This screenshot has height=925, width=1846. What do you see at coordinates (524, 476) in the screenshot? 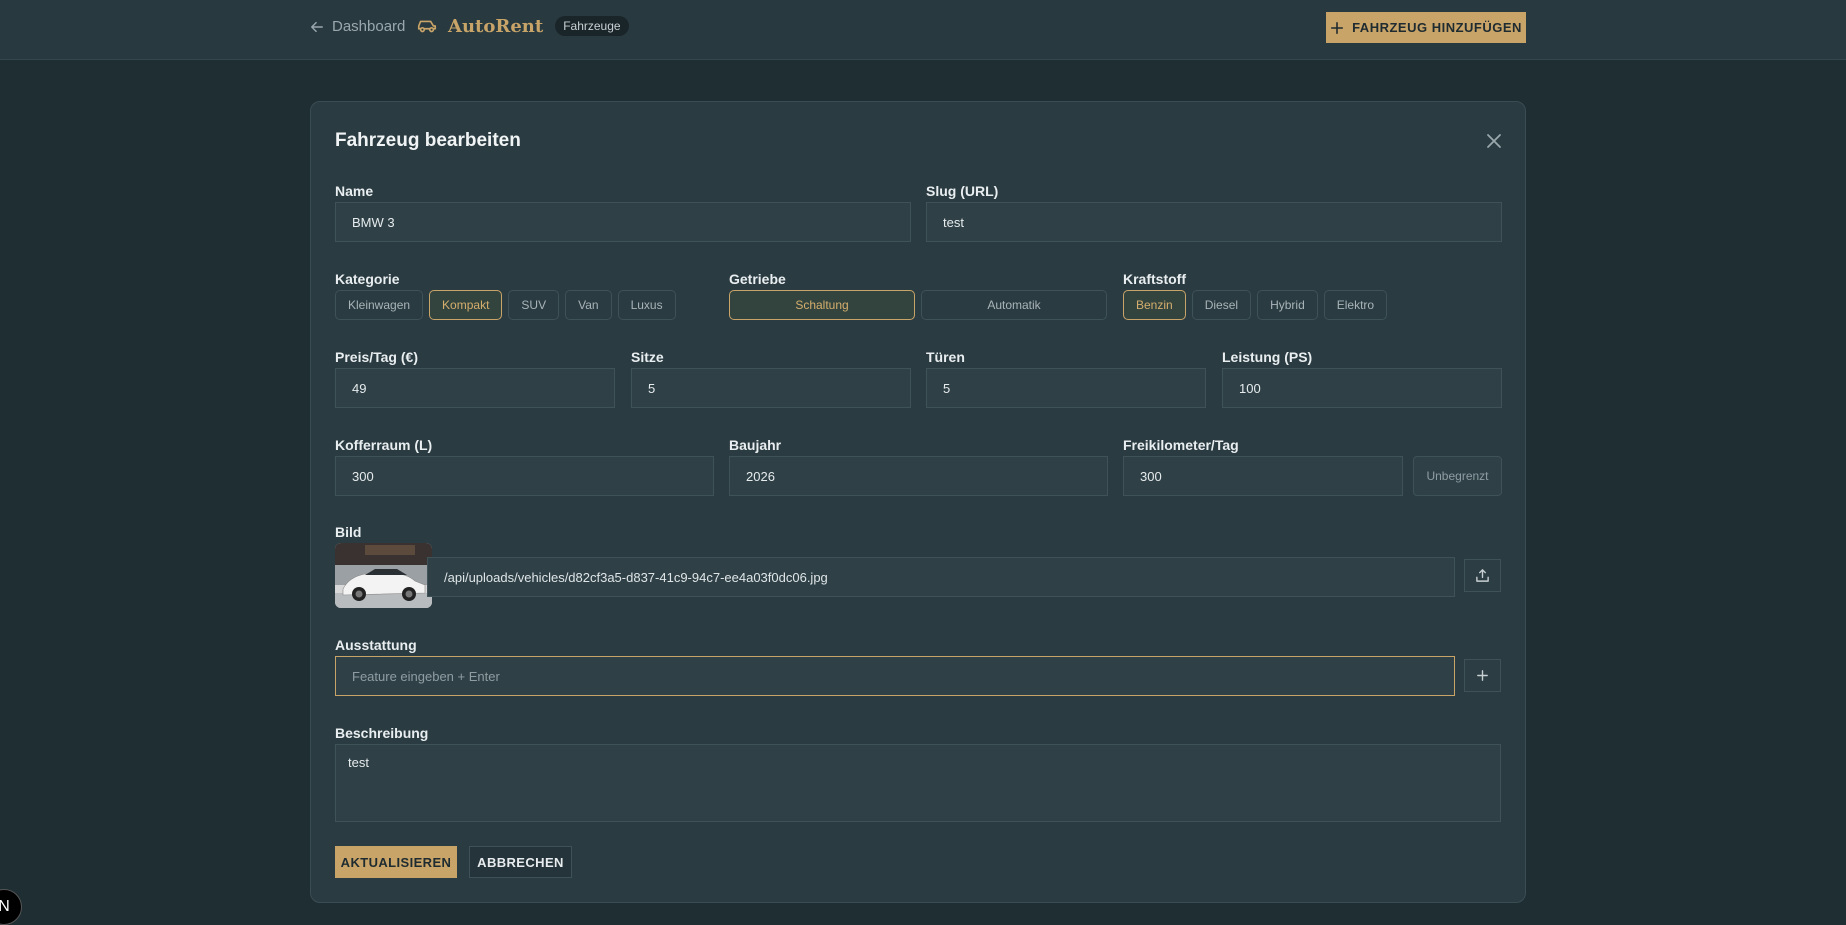
I see `kofferraum-input: 300` at bounding box center [524, 476].